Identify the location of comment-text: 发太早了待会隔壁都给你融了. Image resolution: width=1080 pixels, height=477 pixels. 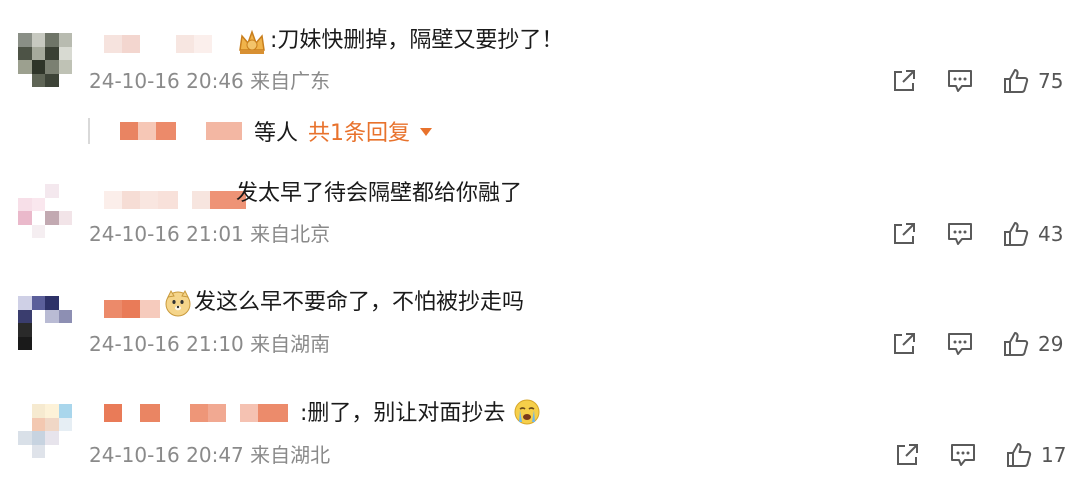
(379, 193).